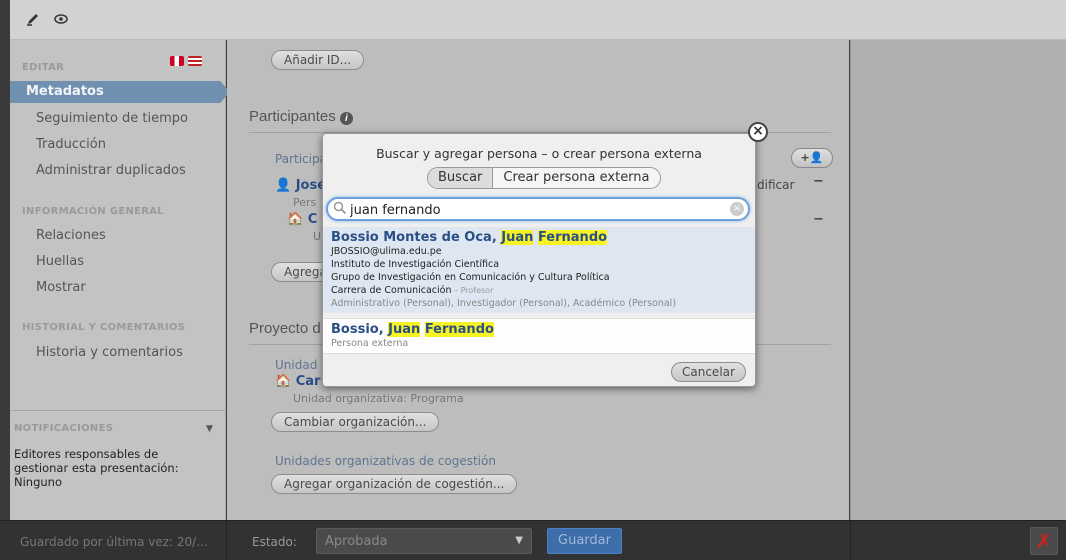 The height and width of the screenshot is (560, 1066). What do you see at coordinates (317, 236) in the screenshot?
I see `org-role: U` at bounding box center [317, 236].